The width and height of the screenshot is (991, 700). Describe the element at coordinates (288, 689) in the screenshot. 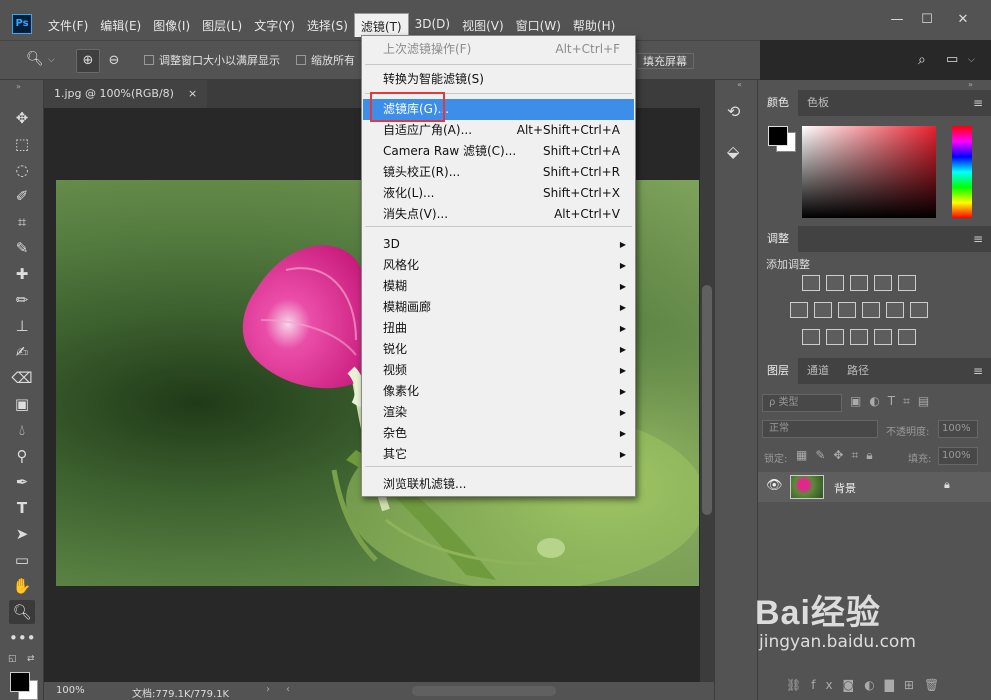

I see `scroll-left-icon: ‹` at that location.